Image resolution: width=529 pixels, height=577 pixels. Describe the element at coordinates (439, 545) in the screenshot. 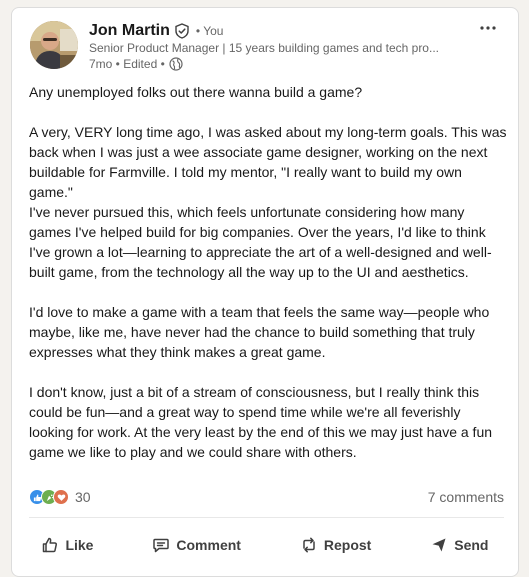

I see `send-icon` at that location.